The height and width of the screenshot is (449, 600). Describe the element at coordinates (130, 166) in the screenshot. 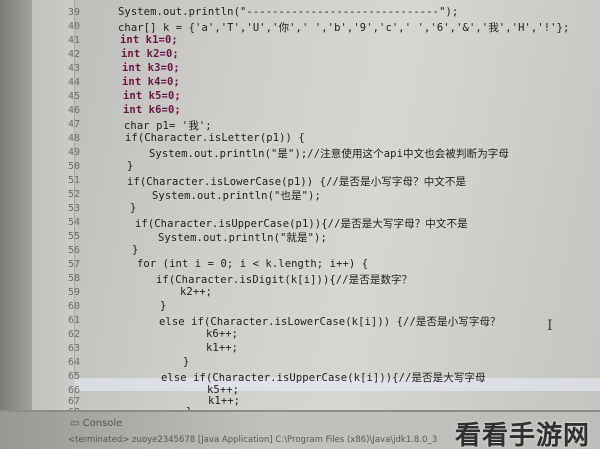

I see `code-line-50: }` at that location.